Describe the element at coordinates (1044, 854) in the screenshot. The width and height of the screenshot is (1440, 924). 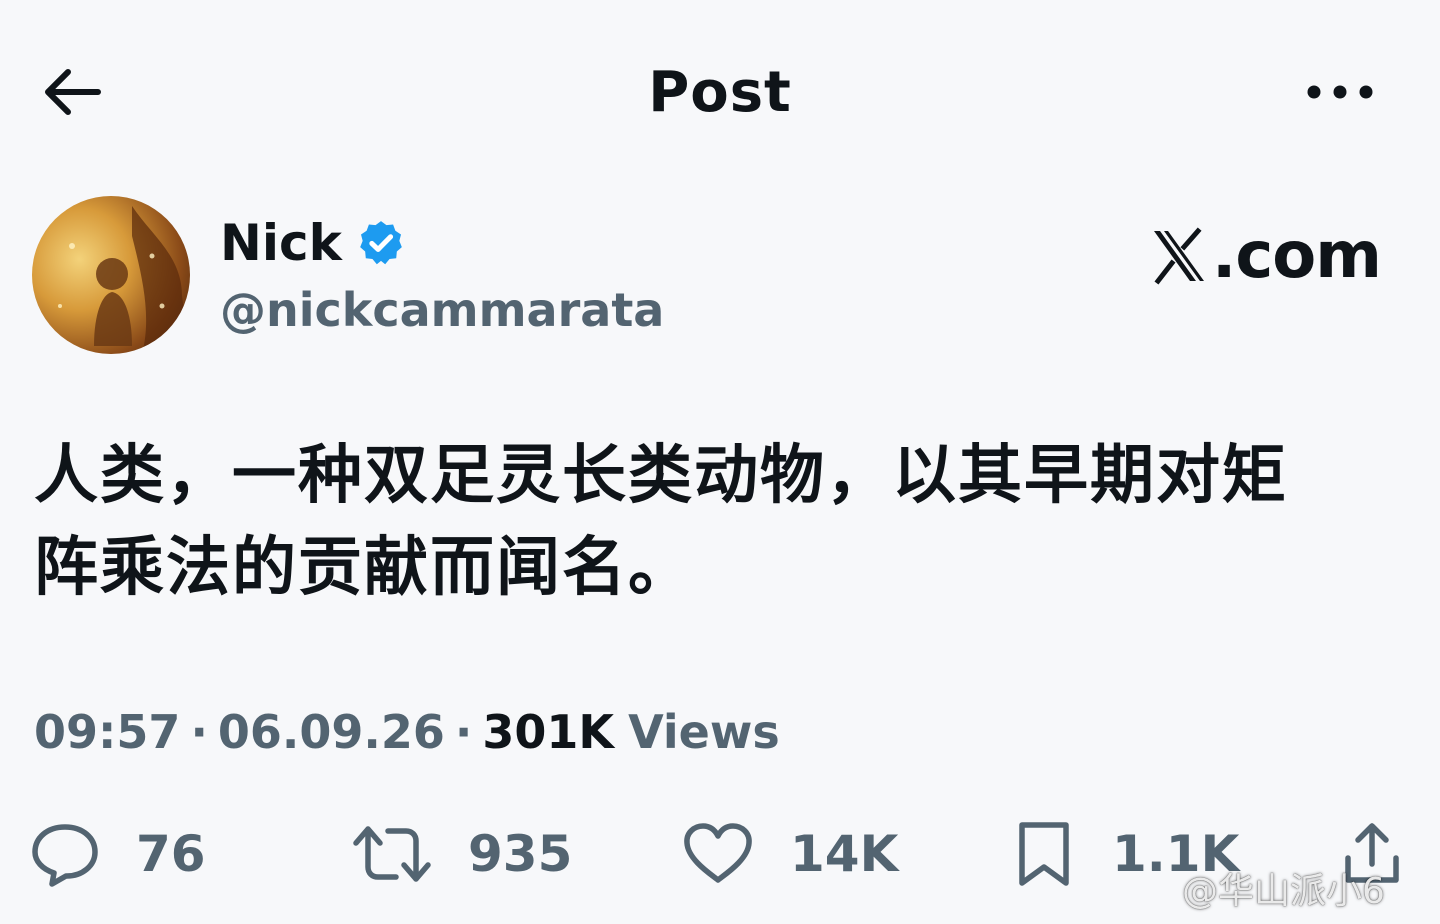
I see `bookmark-icon` at that location.